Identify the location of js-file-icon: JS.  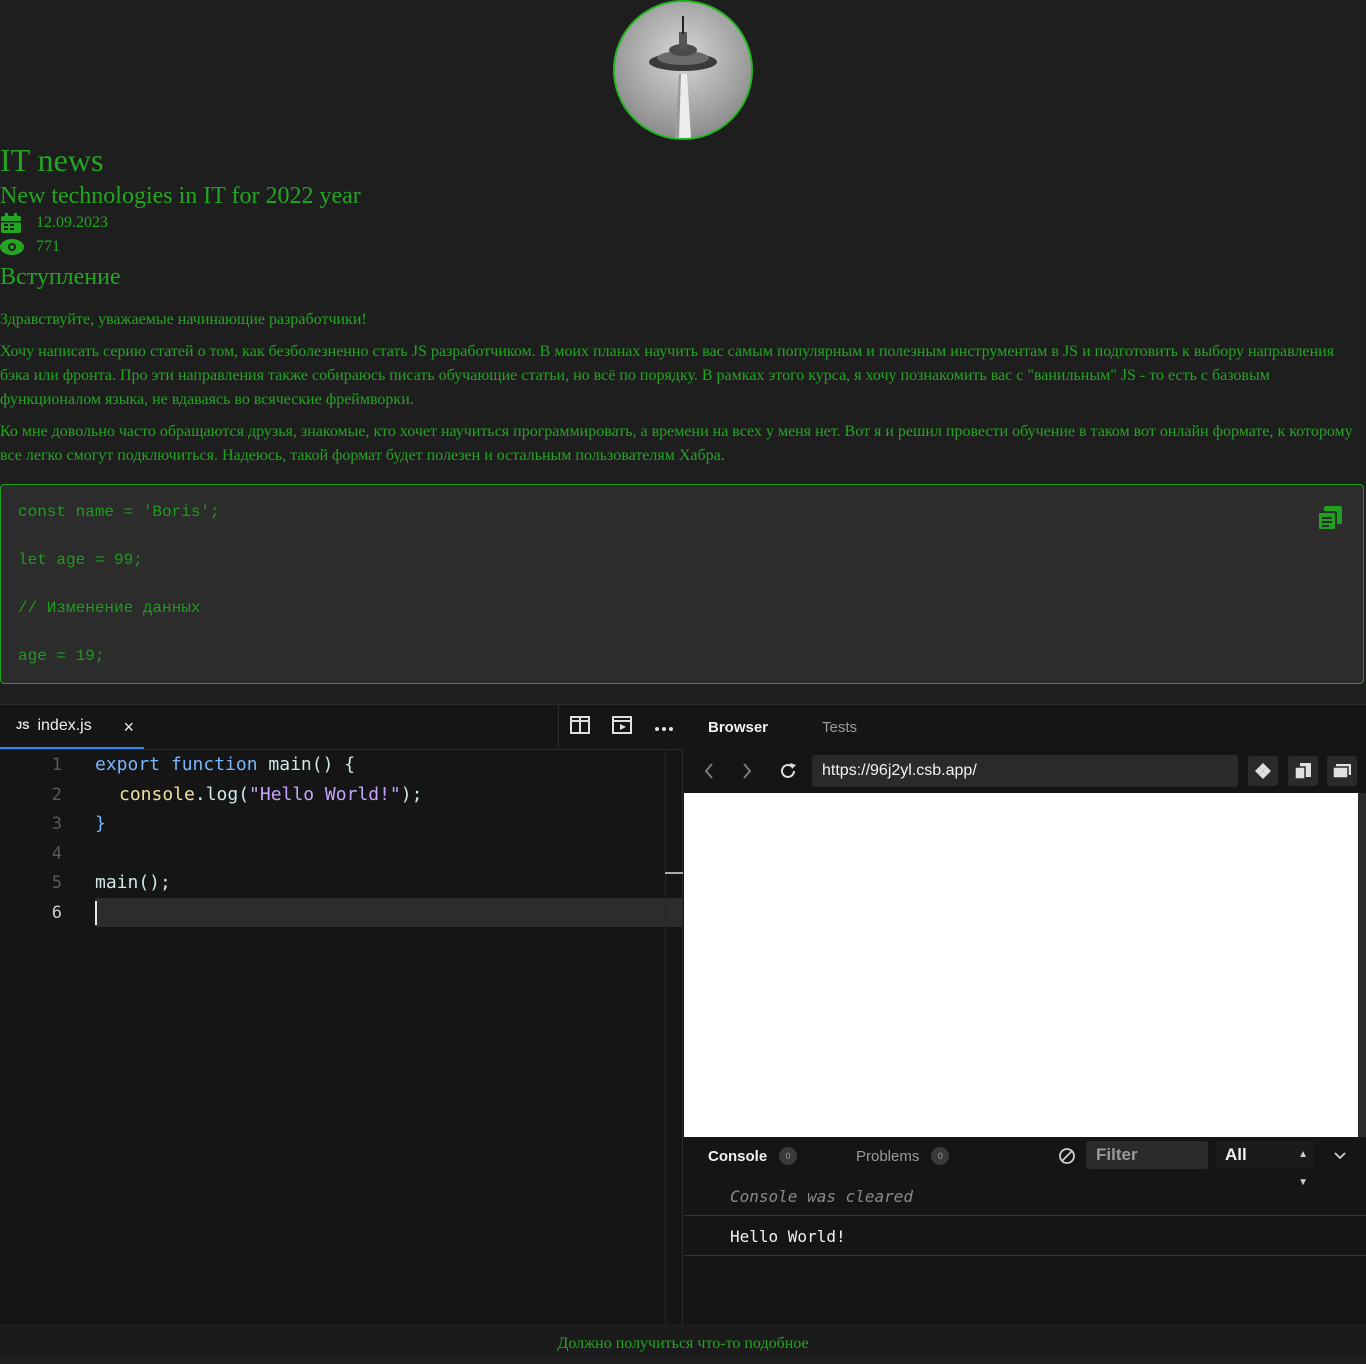
(23, 726).